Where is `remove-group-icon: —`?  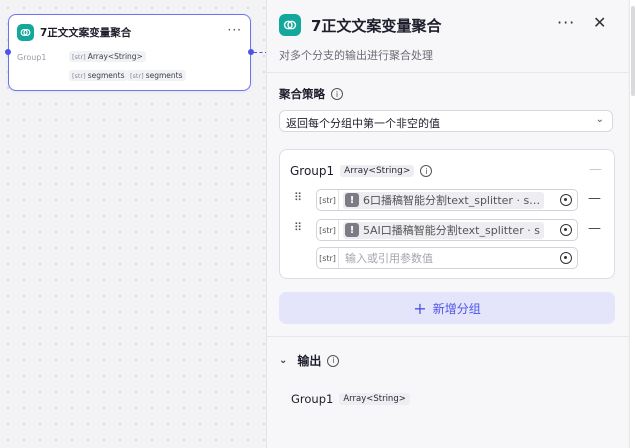 remove-group-icon: — is located at coordinates (595, 169).